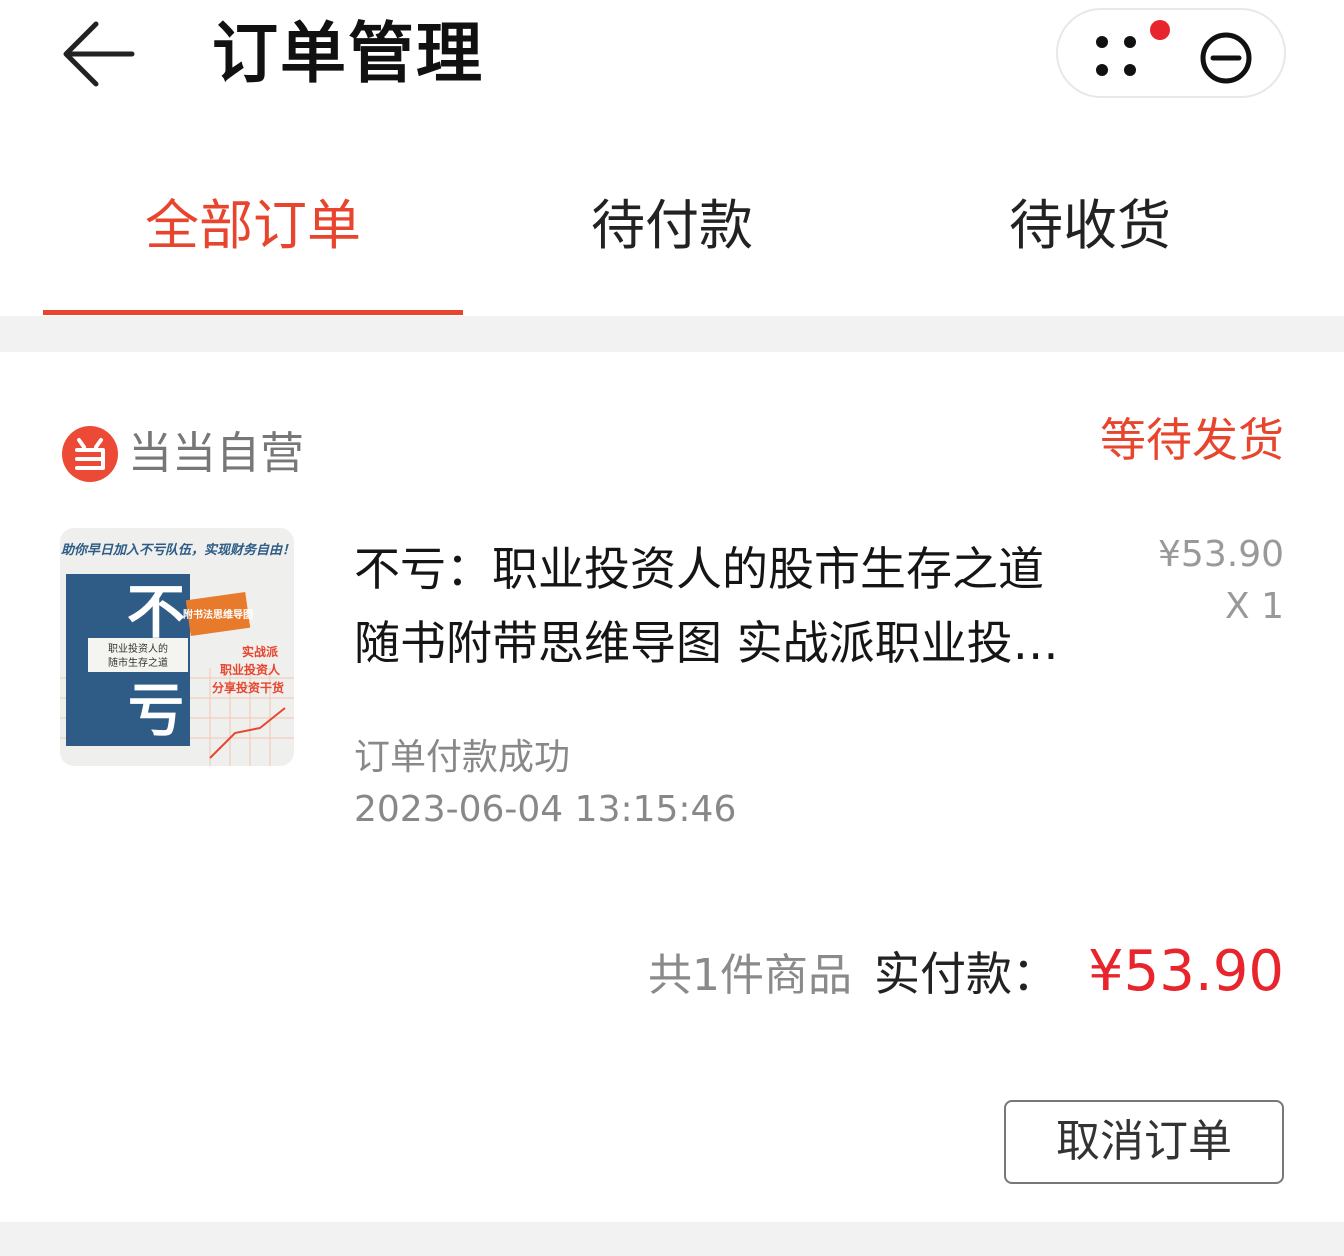 Image resolution: width=1344 pixels, height=1256 pixels. I want to click on more-dots-icon, so click(1117, 57).